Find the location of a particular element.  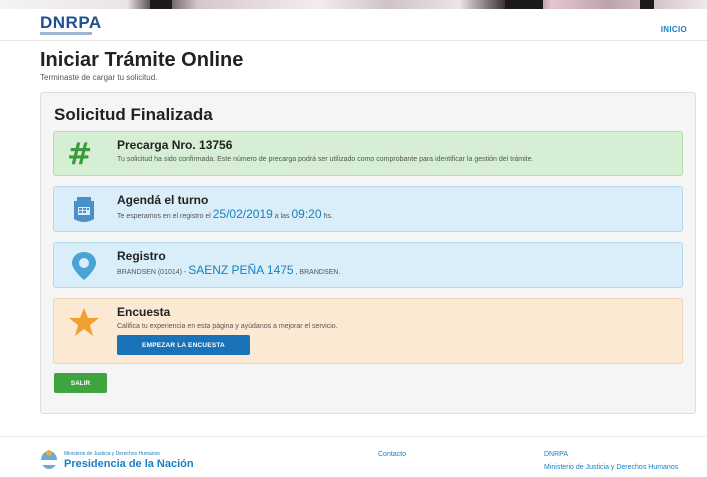

turno-date: 25/02/2019 is located at coordinates (242, 214).